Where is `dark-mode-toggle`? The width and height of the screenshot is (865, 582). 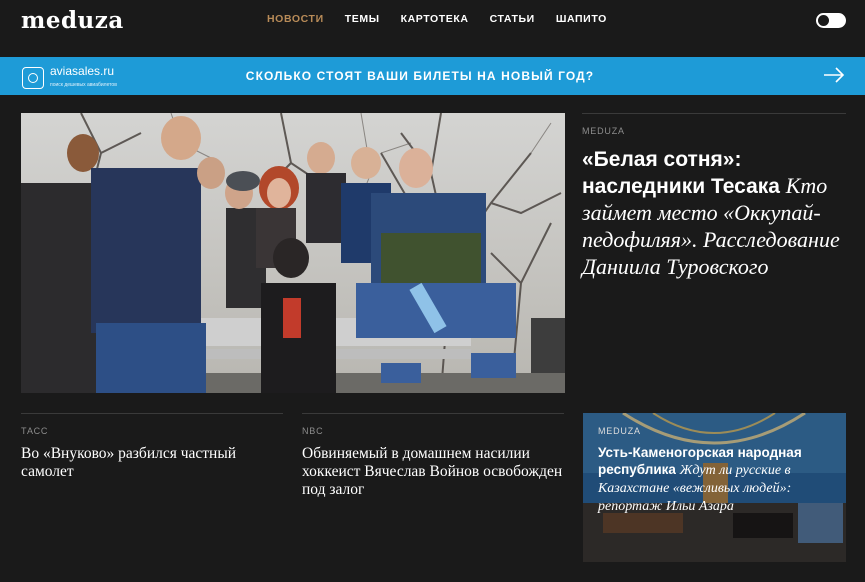 dark-mode-toggle is located at coordinates (831, 20).